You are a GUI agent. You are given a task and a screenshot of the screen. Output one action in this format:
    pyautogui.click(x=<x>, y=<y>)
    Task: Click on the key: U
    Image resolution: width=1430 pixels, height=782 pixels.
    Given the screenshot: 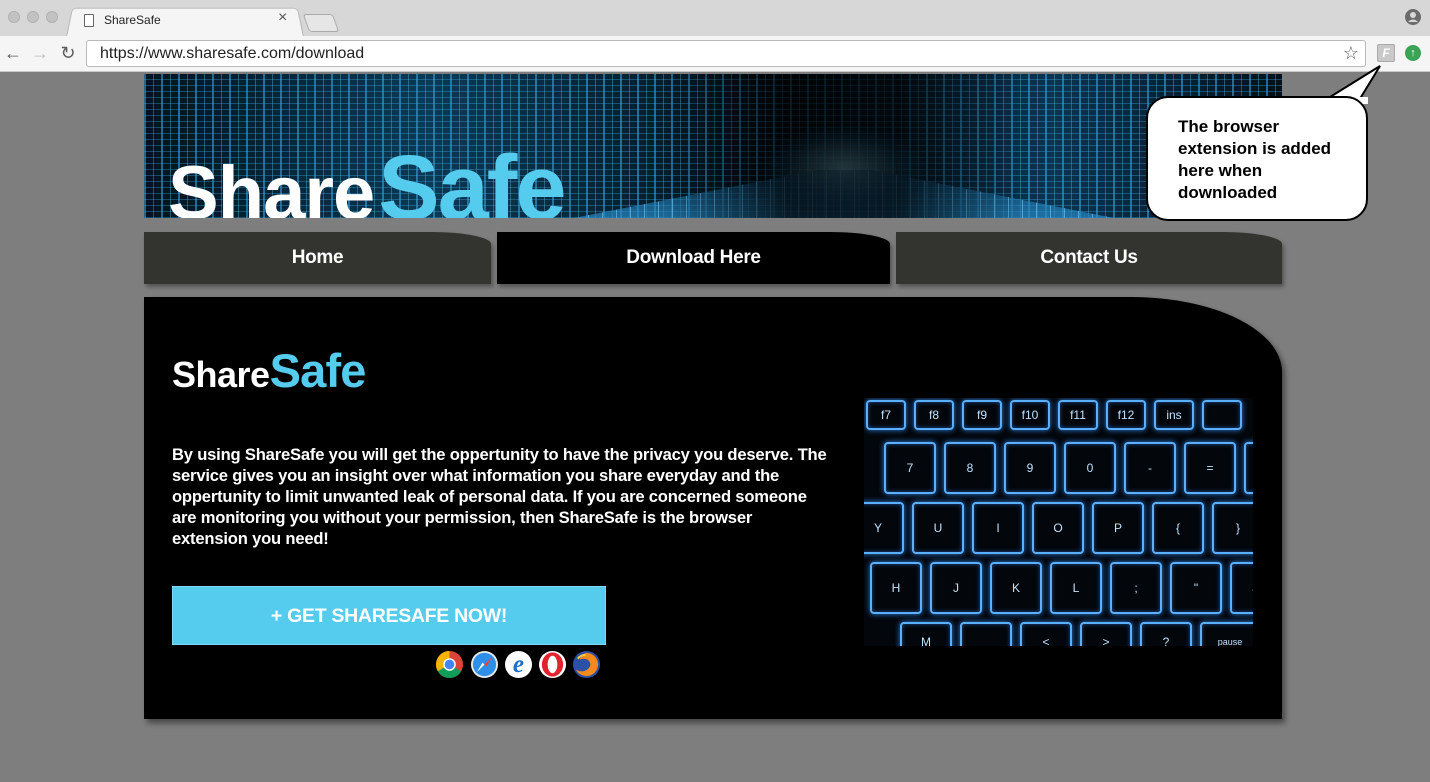 What is the action you would take?
    pyautogui.click(x=938, y=528)
    